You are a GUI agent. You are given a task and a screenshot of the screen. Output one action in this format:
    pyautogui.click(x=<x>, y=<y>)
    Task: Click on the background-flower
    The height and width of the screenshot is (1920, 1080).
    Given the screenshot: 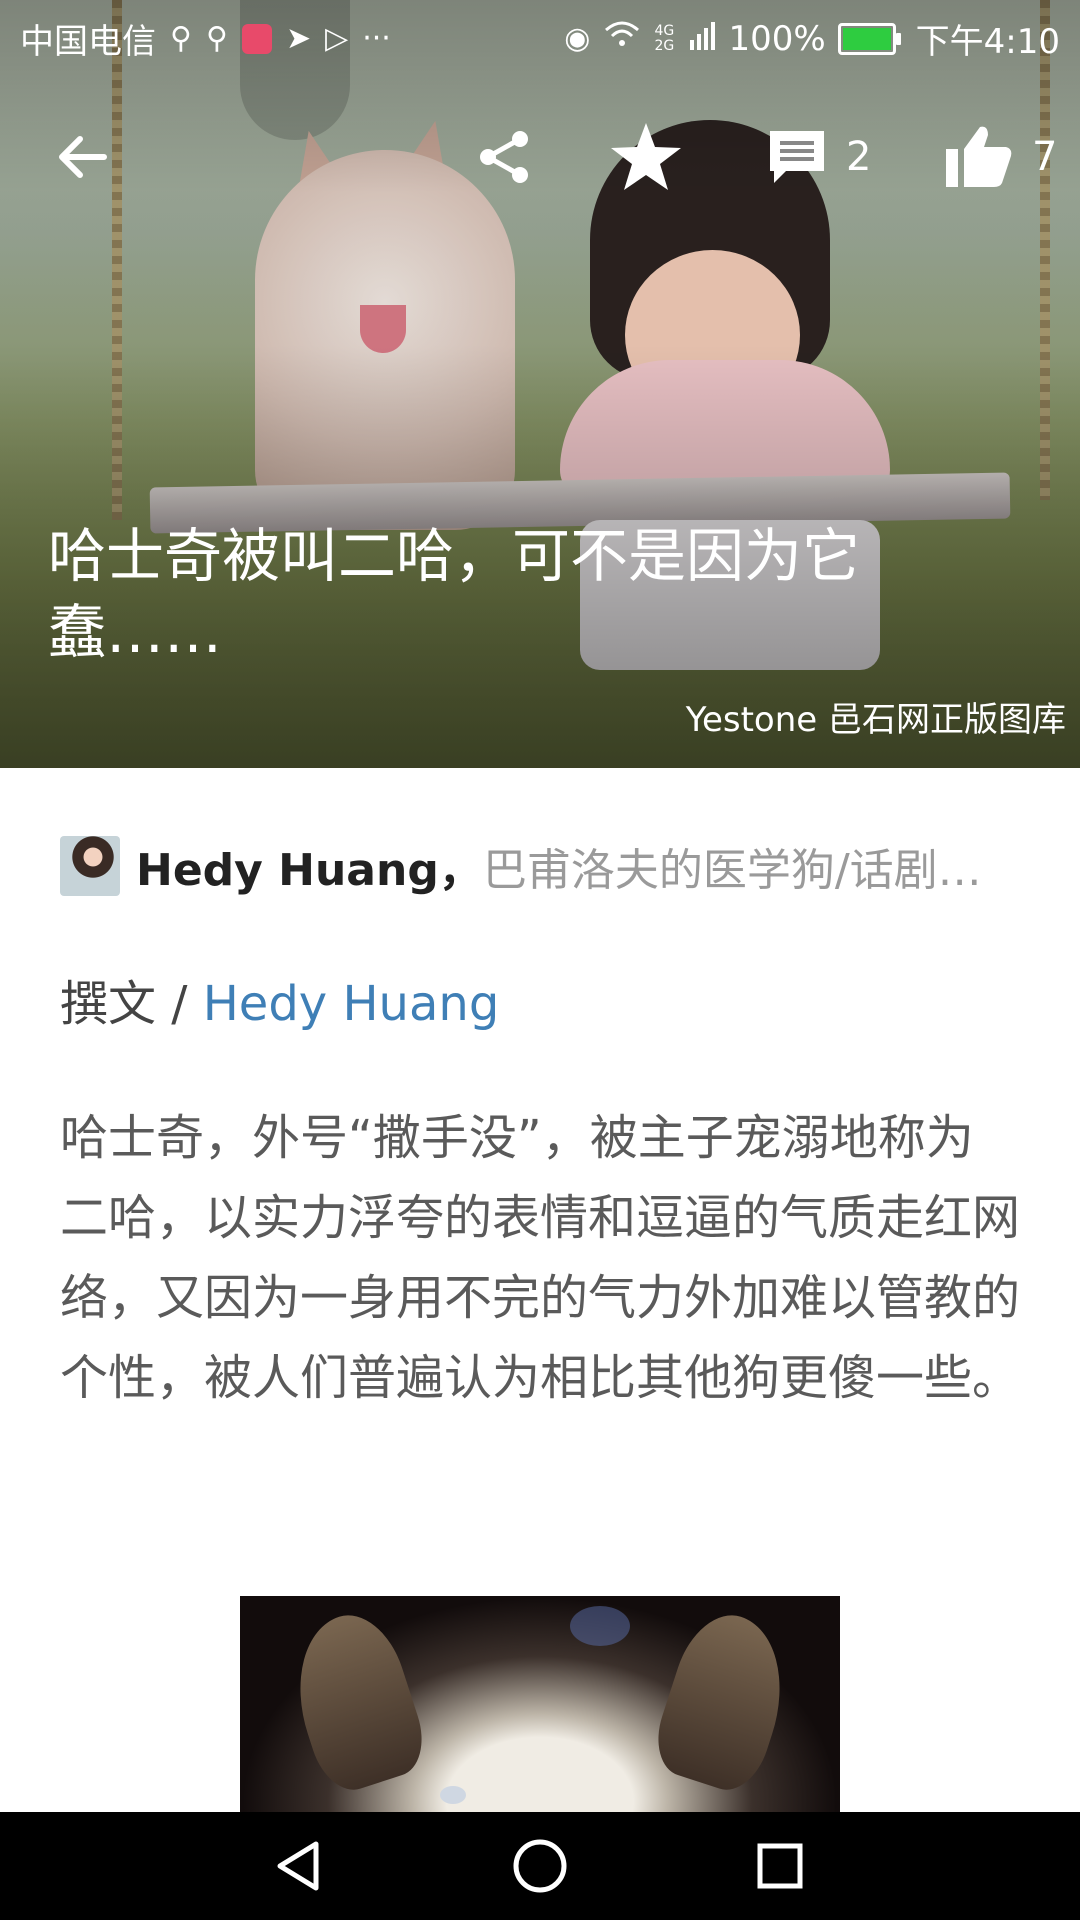 What is the action you would take?
    pyautogui.click(x=600, y=1626)
    